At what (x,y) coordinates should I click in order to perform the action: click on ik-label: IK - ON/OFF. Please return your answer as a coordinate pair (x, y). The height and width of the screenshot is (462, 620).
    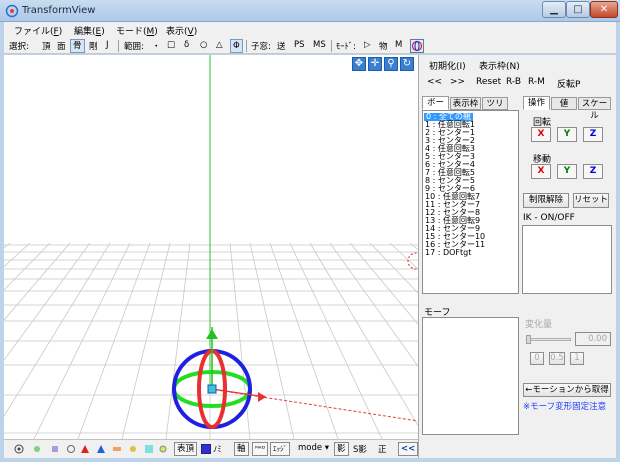
    Looking at the image, I should click on (549, 218).